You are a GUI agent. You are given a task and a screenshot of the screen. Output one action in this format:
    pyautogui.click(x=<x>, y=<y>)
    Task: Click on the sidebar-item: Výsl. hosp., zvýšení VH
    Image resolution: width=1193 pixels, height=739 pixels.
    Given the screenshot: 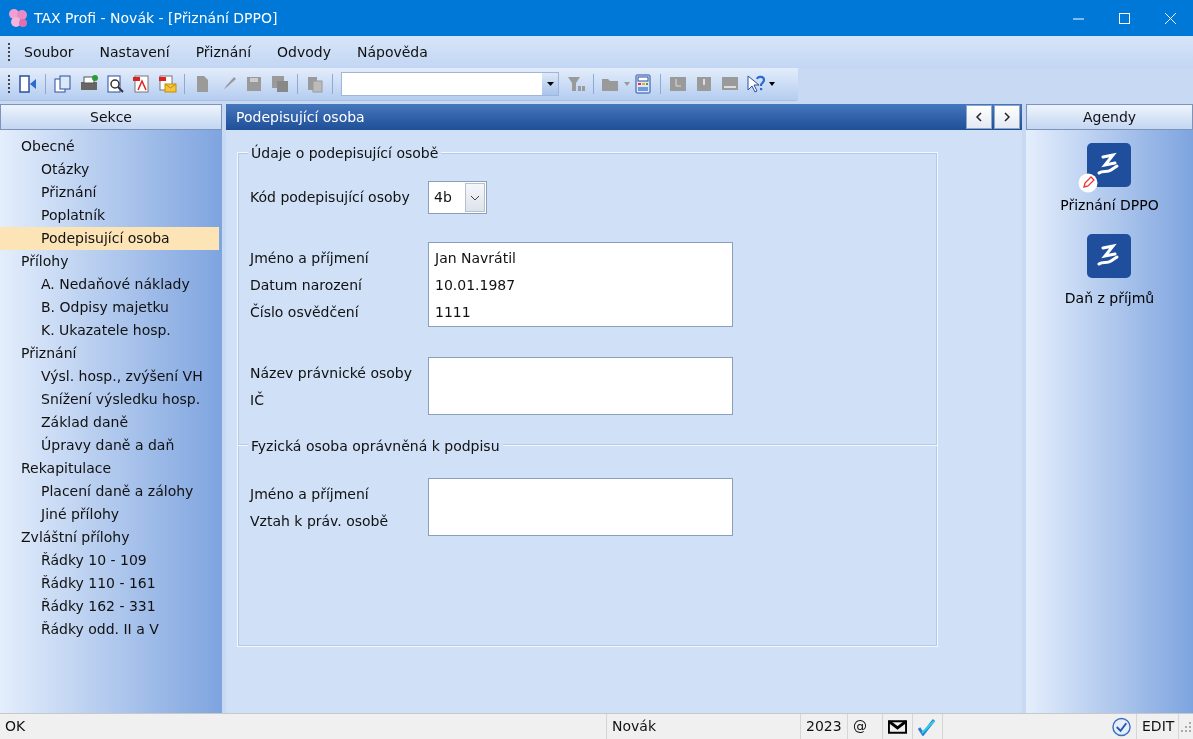 What is the action you would take?
    pyautogui.click(x=109, y=376)
    